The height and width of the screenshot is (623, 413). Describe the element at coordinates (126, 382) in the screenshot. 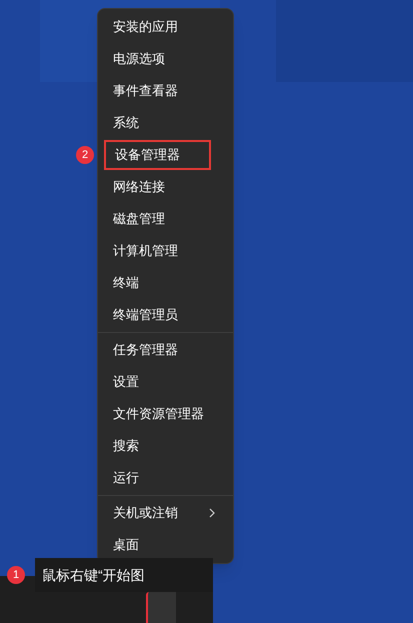

I see `menu-item: 设置` at that location.